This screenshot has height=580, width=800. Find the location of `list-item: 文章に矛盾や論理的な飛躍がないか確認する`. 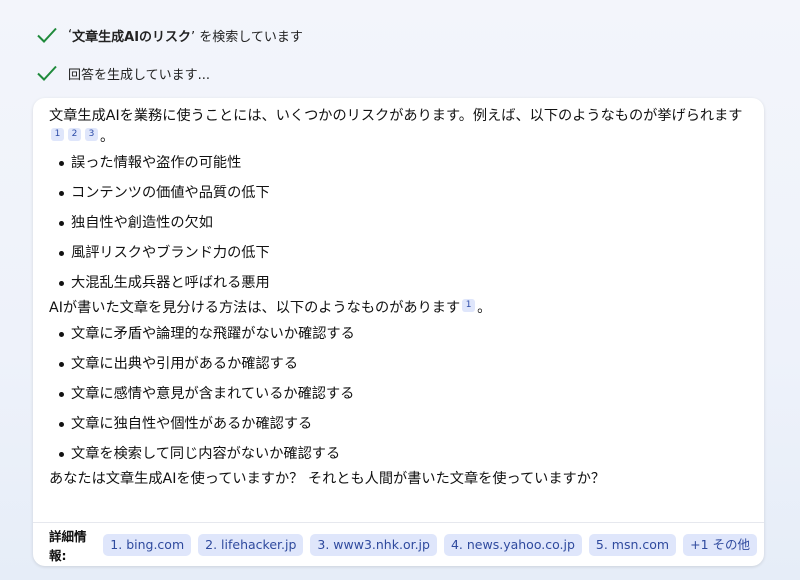

list-item: 文章に矛盾や論理的な飛躍がないか確認する is located at coordinates (398, 334).